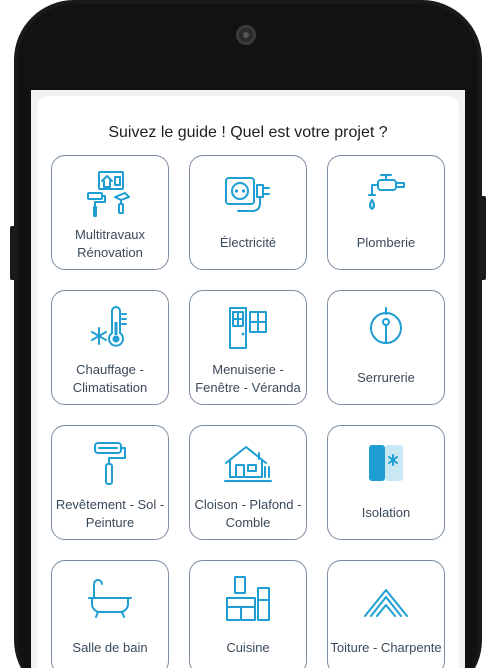 The height and width of the screenshot is (668, 496). Describe the element at coordinates (386, 464) in the screenshot. I see `insulation-panel-icon` at that location.